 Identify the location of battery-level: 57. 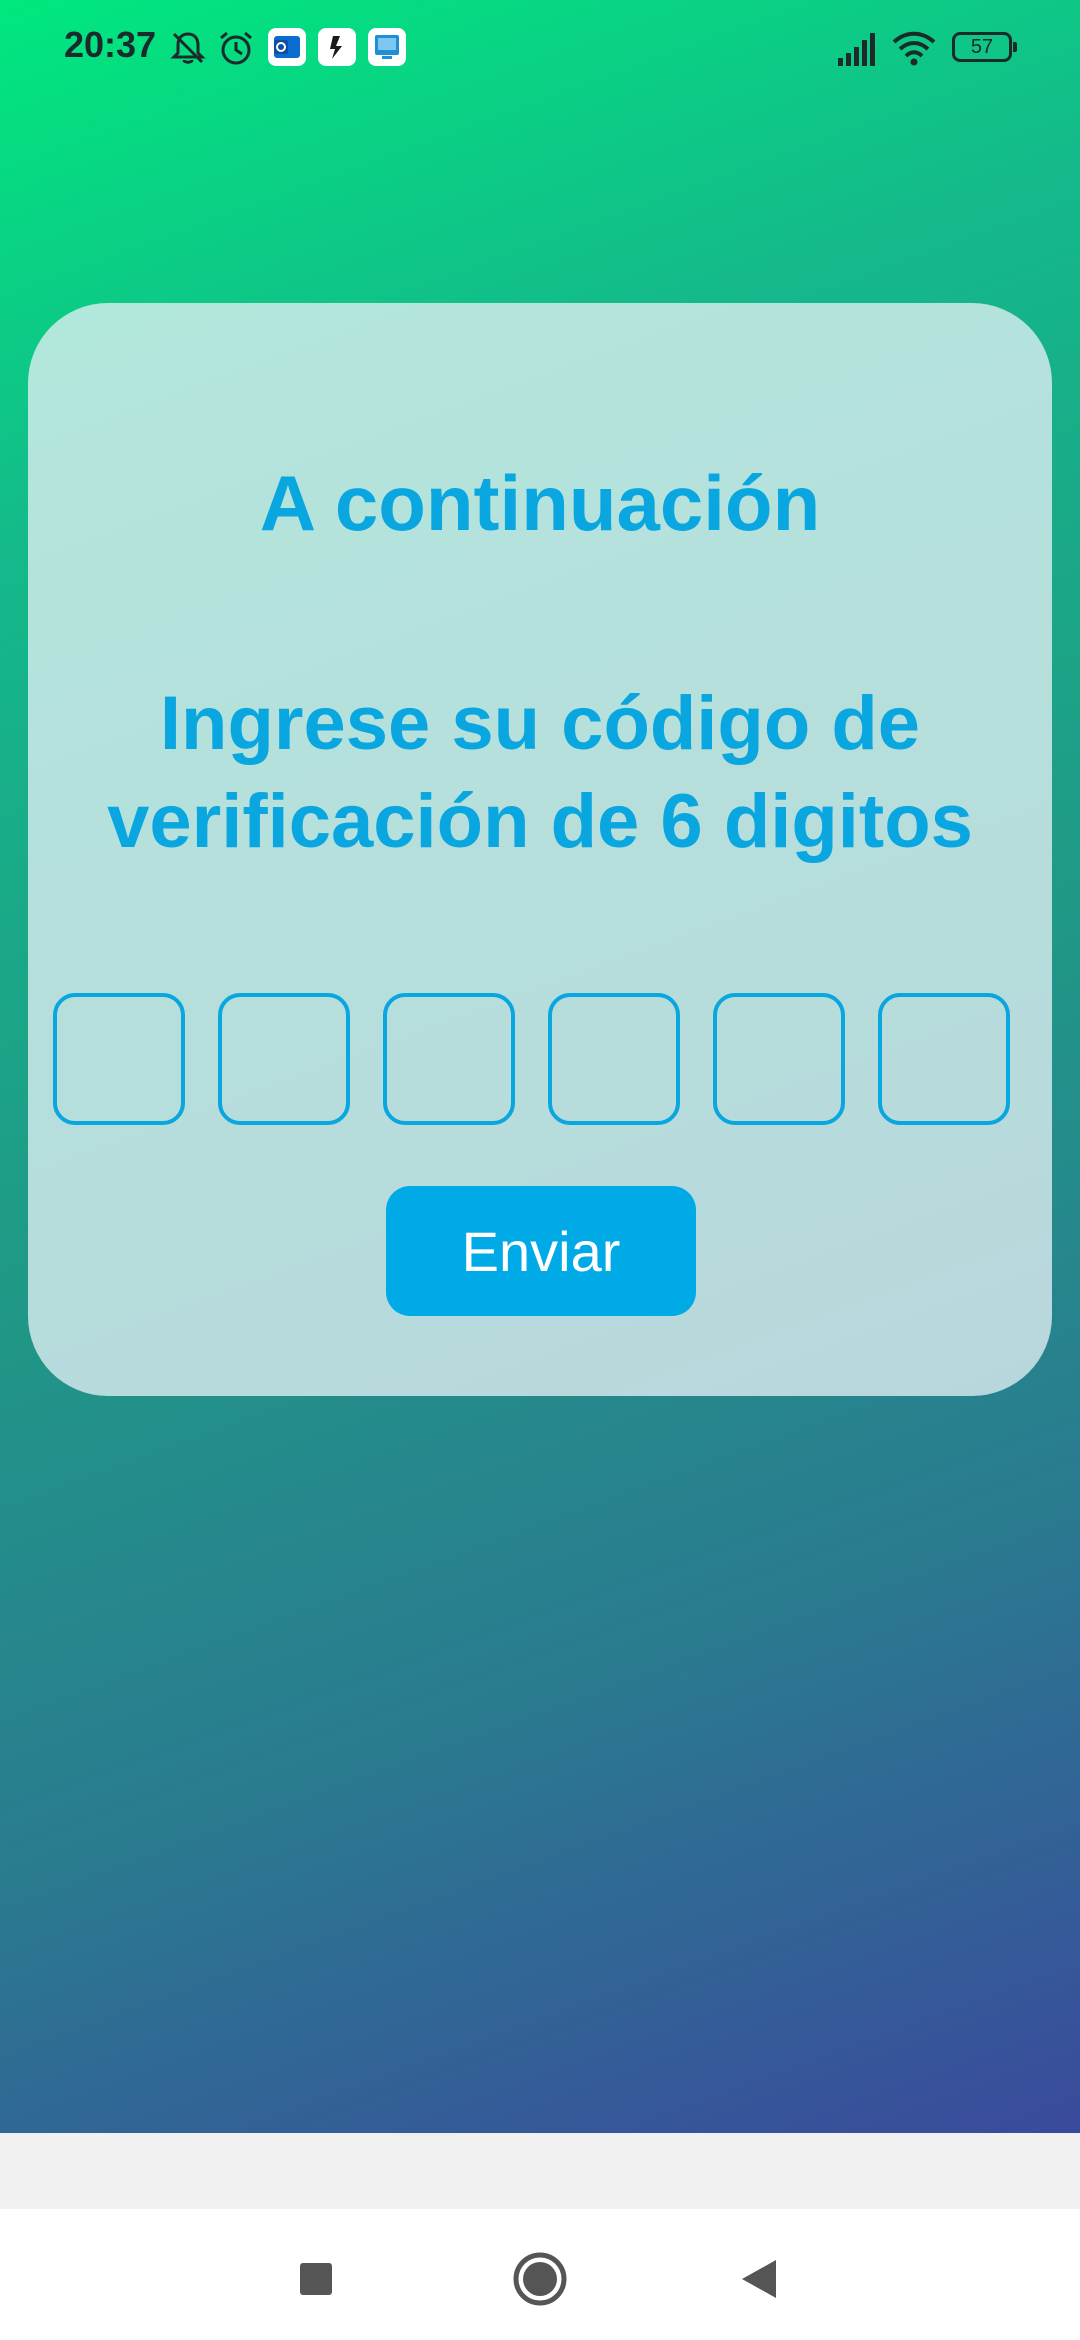
(982, 47).